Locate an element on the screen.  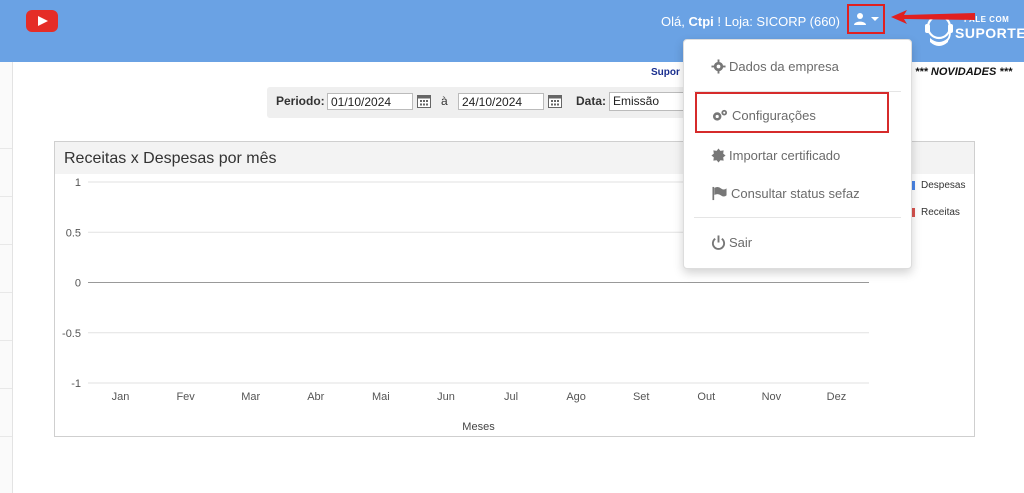
x-tick-label: Fev is located at coordinates (185, 397).